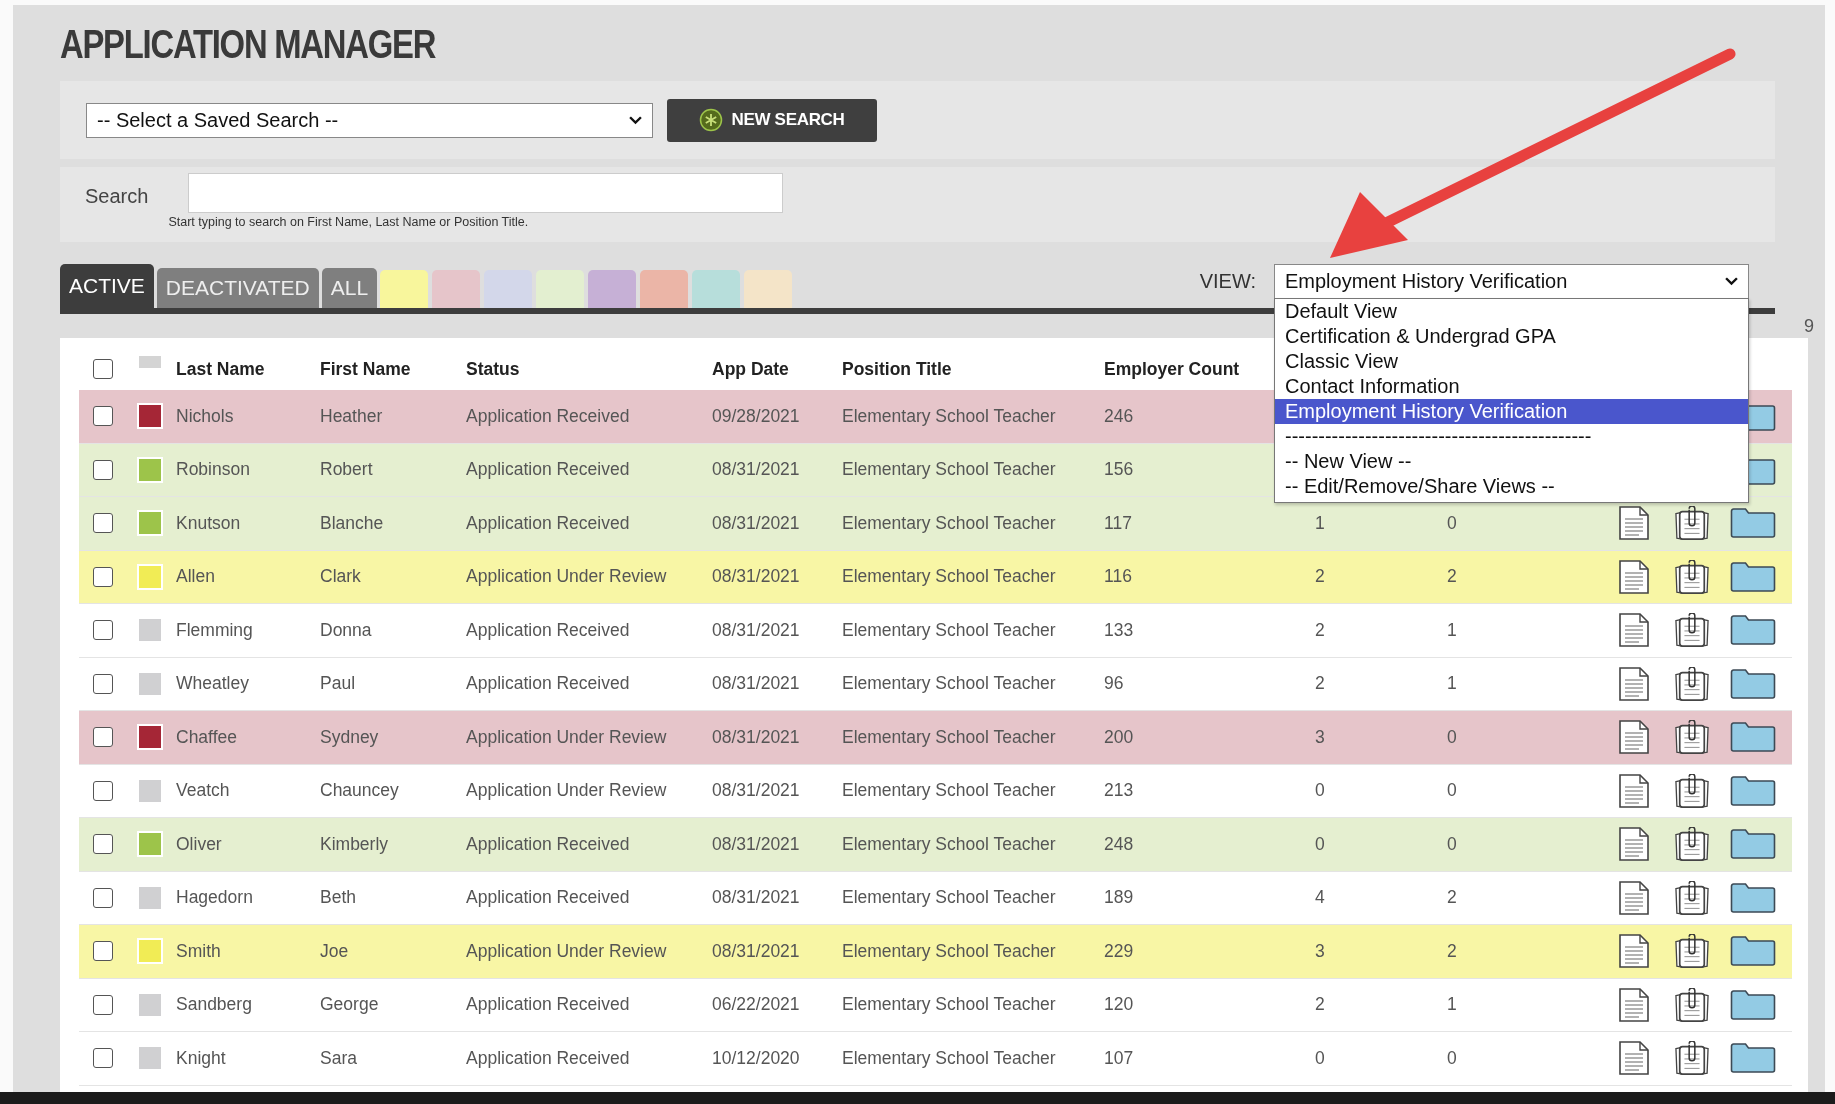  What do you see at coordinates (1511, 486) in the screenshot?
I see `menu-option: -- Edit/Remove/Share Views --` at bounding box center [1511, 486].